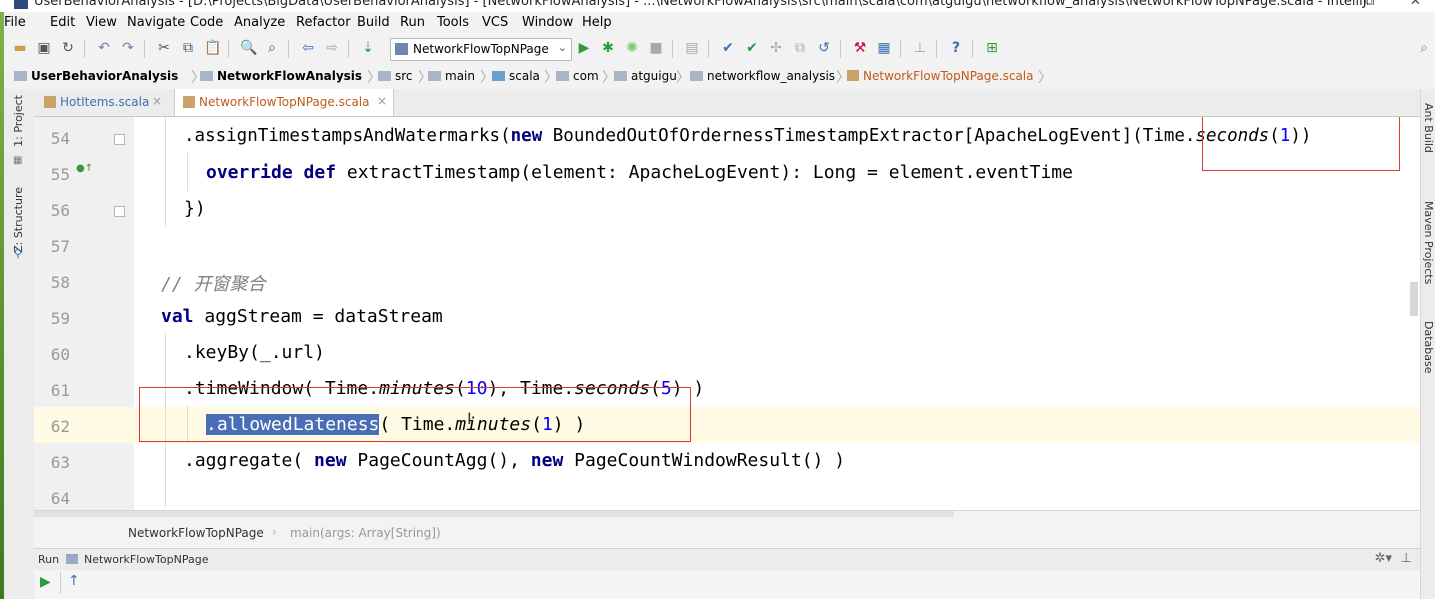 Image resolution: width=1435 pixels, height=599 pixels. Describe the element at coordinates (368, 48) in the screenshot. I see `build-project-icon: ⇣` at that location.